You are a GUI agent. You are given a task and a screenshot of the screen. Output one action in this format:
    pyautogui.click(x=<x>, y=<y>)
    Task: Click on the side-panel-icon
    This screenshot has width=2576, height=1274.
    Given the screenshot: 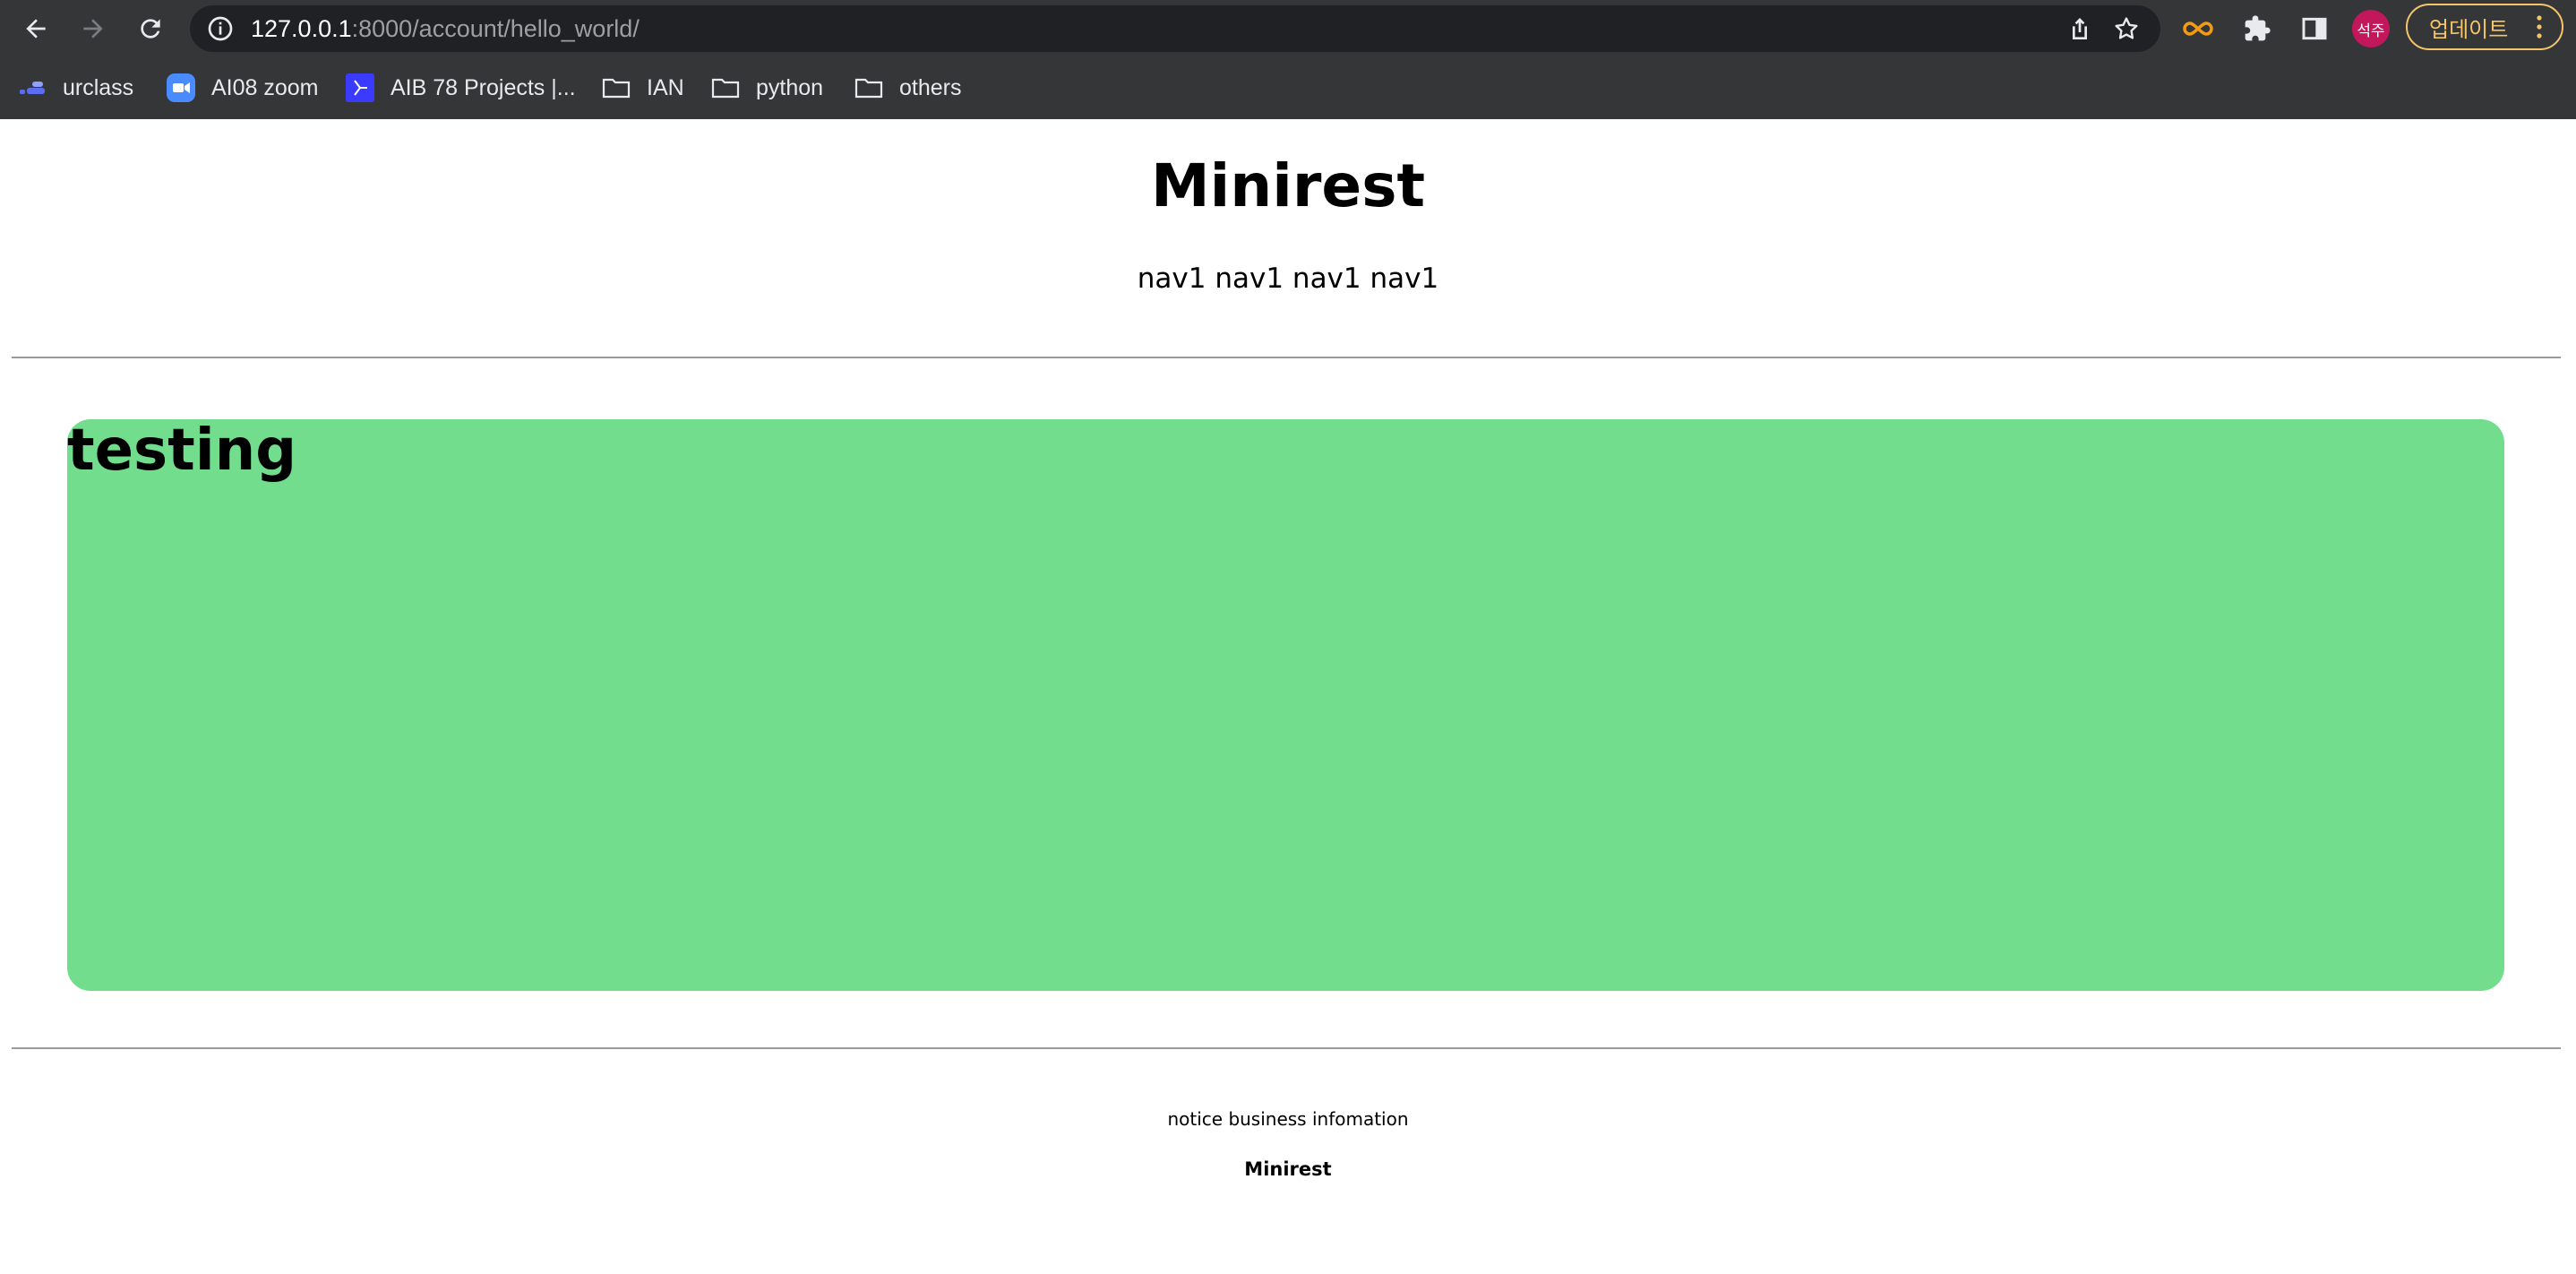 What is the action you would take?
    pyautogui.click(x=2314, y=29)
    